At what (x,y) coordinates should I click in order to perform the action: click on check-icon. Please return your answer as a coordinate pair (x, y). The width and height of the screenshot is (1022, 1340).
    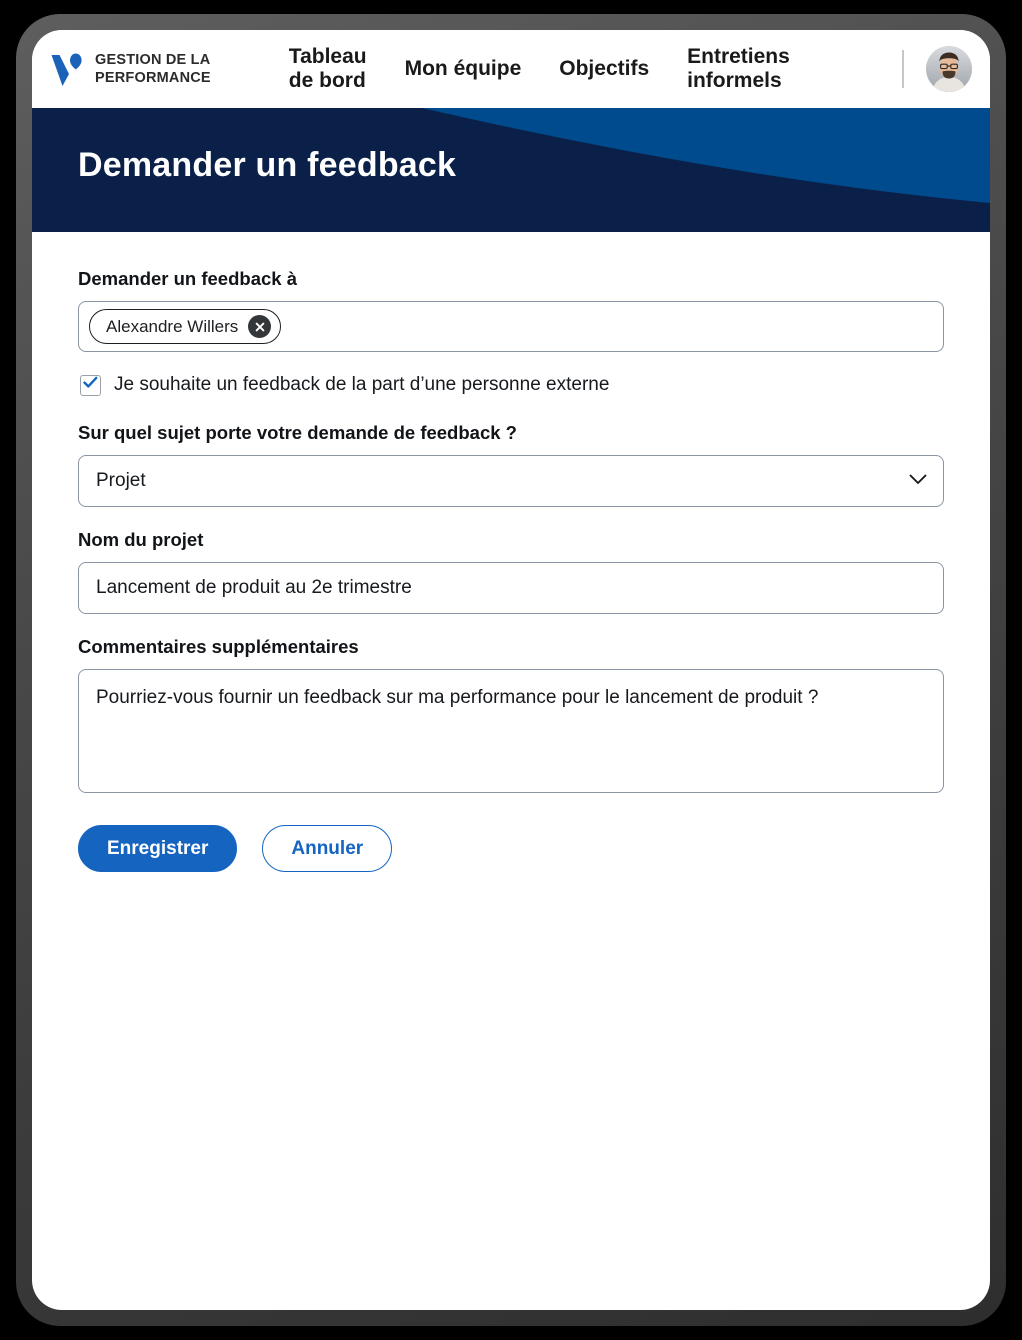
    Looking at the image, I should click on (90, 385).